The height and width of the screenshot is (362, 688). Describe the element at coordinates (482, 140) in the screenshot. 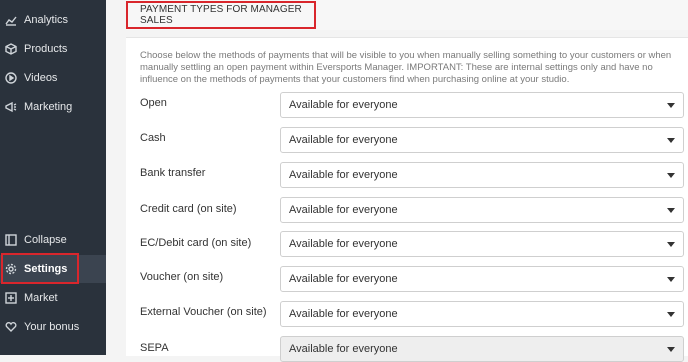

I see `select-cash: Available for everyone` at that location.